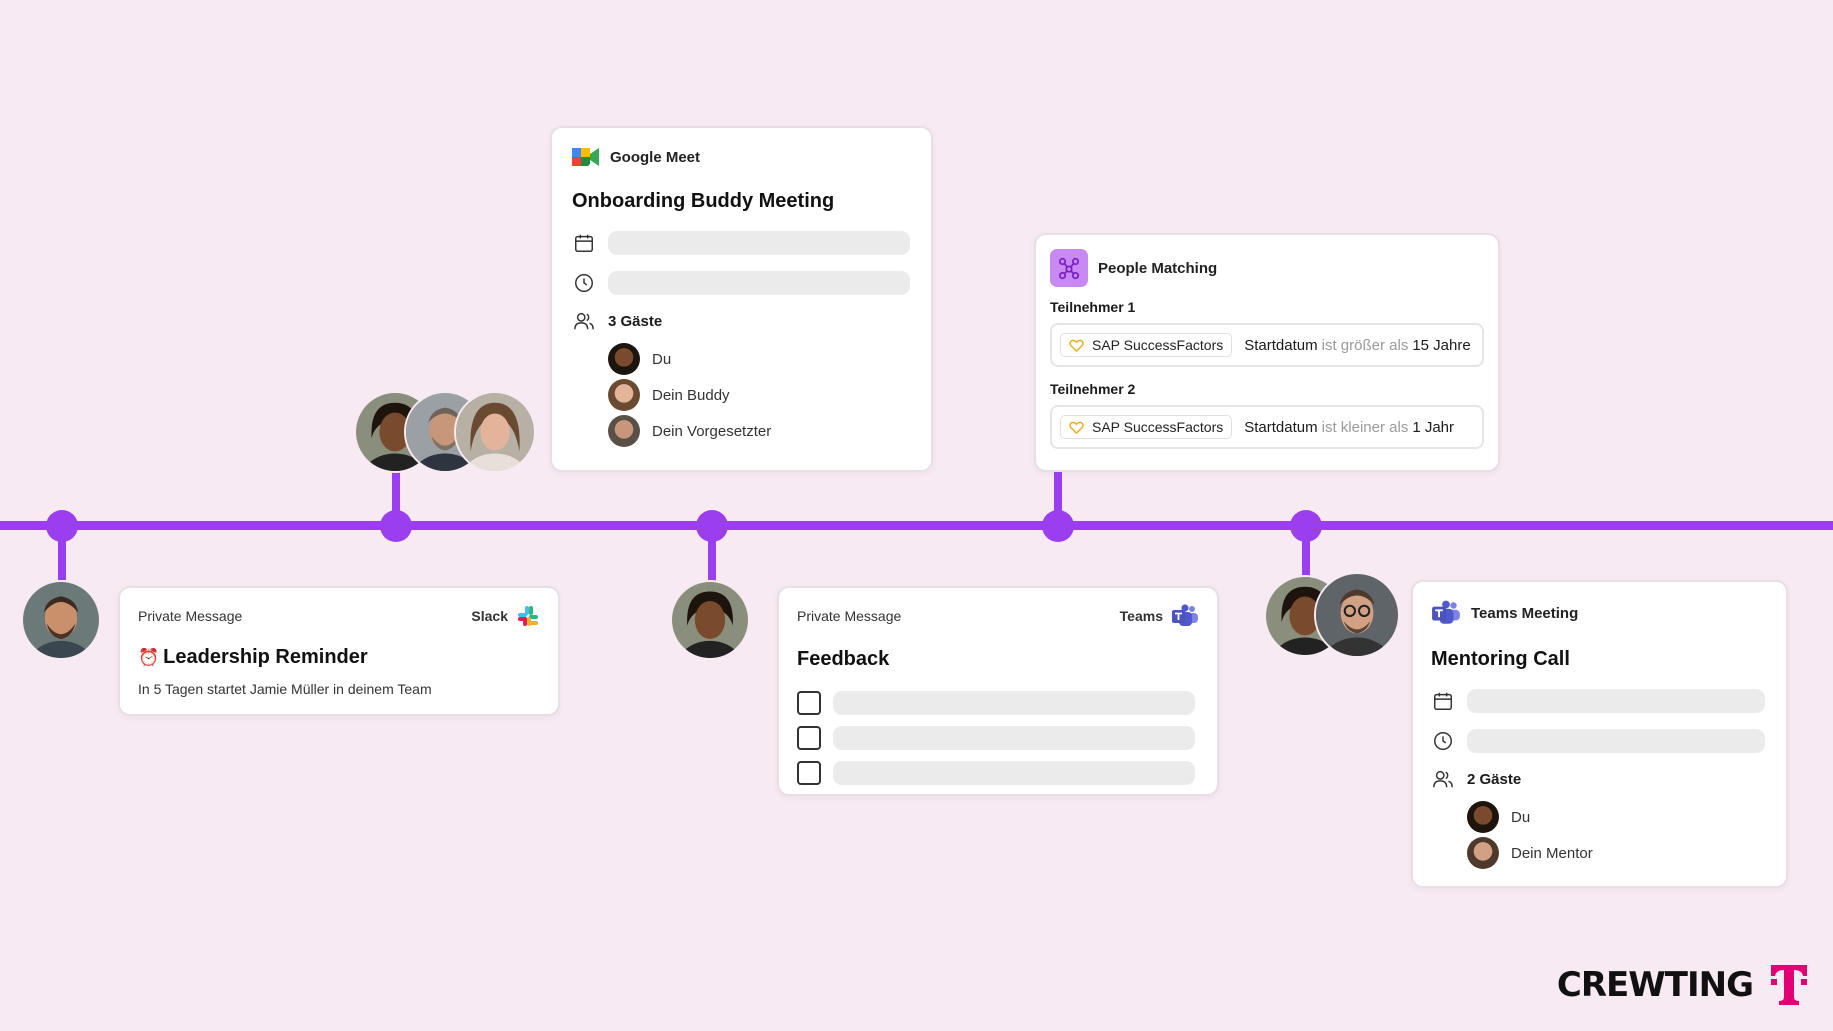  I want to click on card-header: People Matching, so click(1267, 268).